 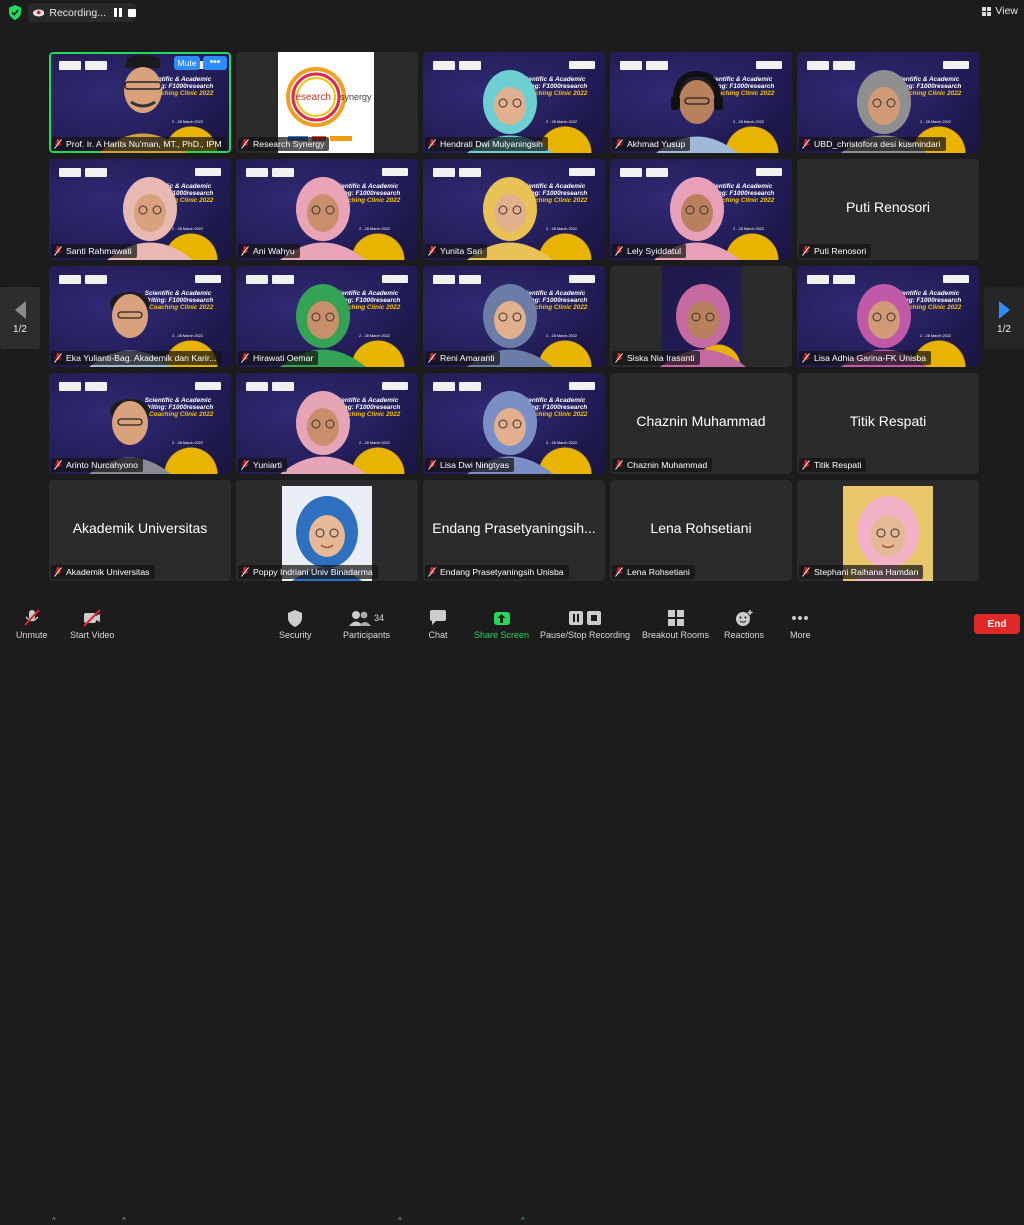 What do you see at coordinates (888, 207) in the screenshot?
I see `participant-display-name: Puti Renosori` at bounding box center [888, 207].